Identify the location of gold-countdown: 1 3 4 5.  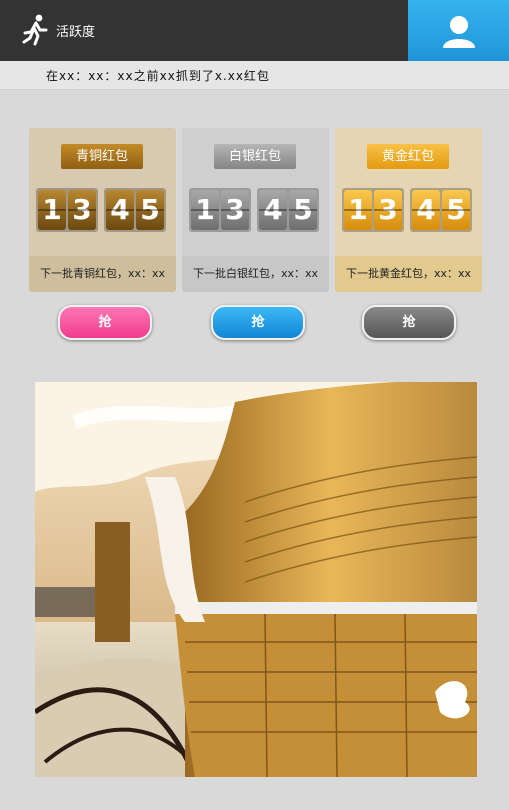
(407, 210).